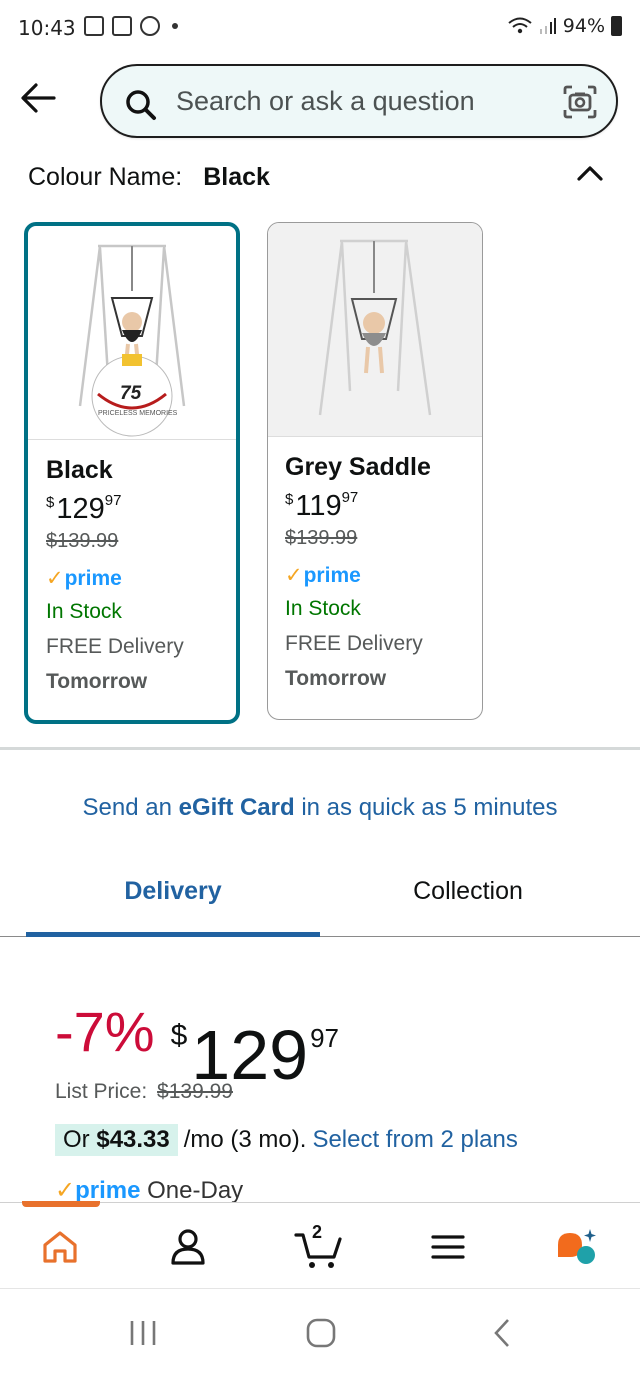  Describe the element at coordinates (580, 102) in the screenshot. I see `camera-search-icon` at that location.